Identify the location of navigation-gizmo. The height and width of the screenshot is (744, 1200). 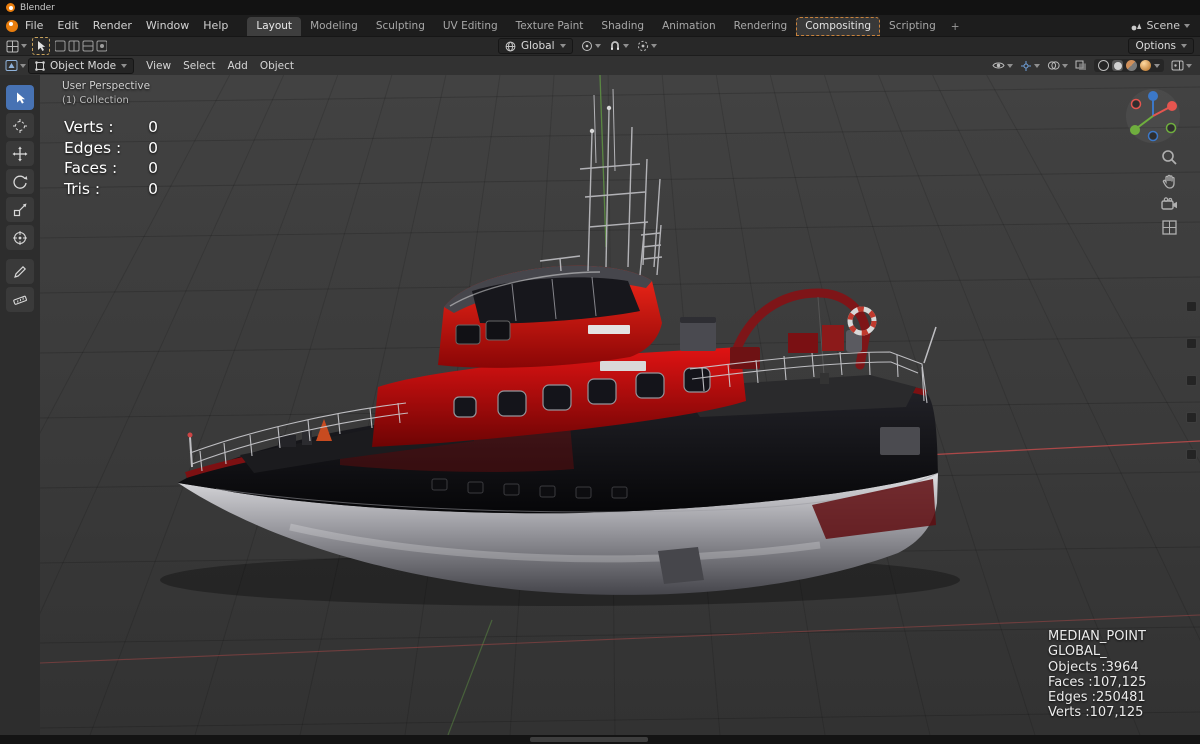
(1153, 116).